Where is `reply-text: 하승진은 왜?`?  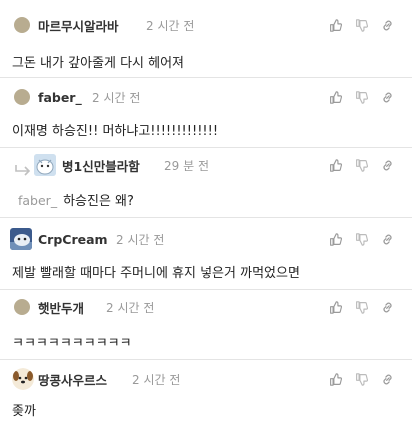
reply-text: 하승진은 왜? is located at coordinates (98, 201).